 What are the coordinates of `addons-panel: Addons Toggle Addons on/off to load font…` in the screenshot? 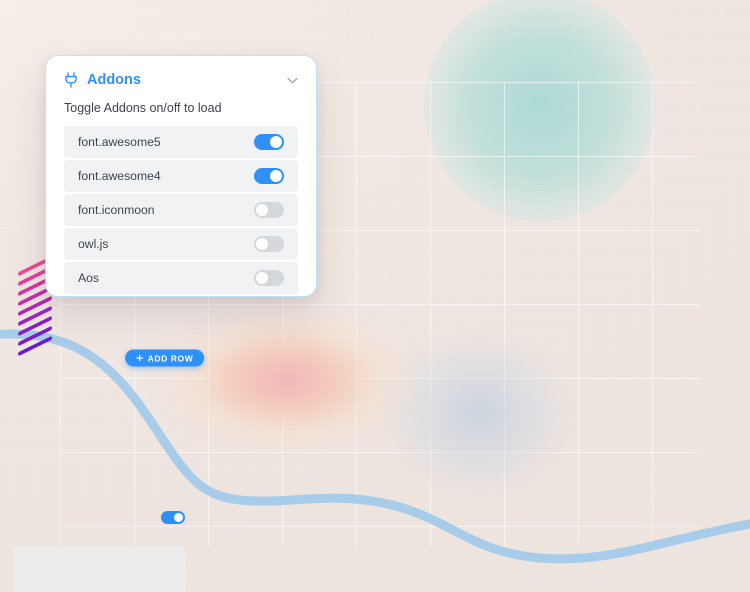 It's located at (181, 176).